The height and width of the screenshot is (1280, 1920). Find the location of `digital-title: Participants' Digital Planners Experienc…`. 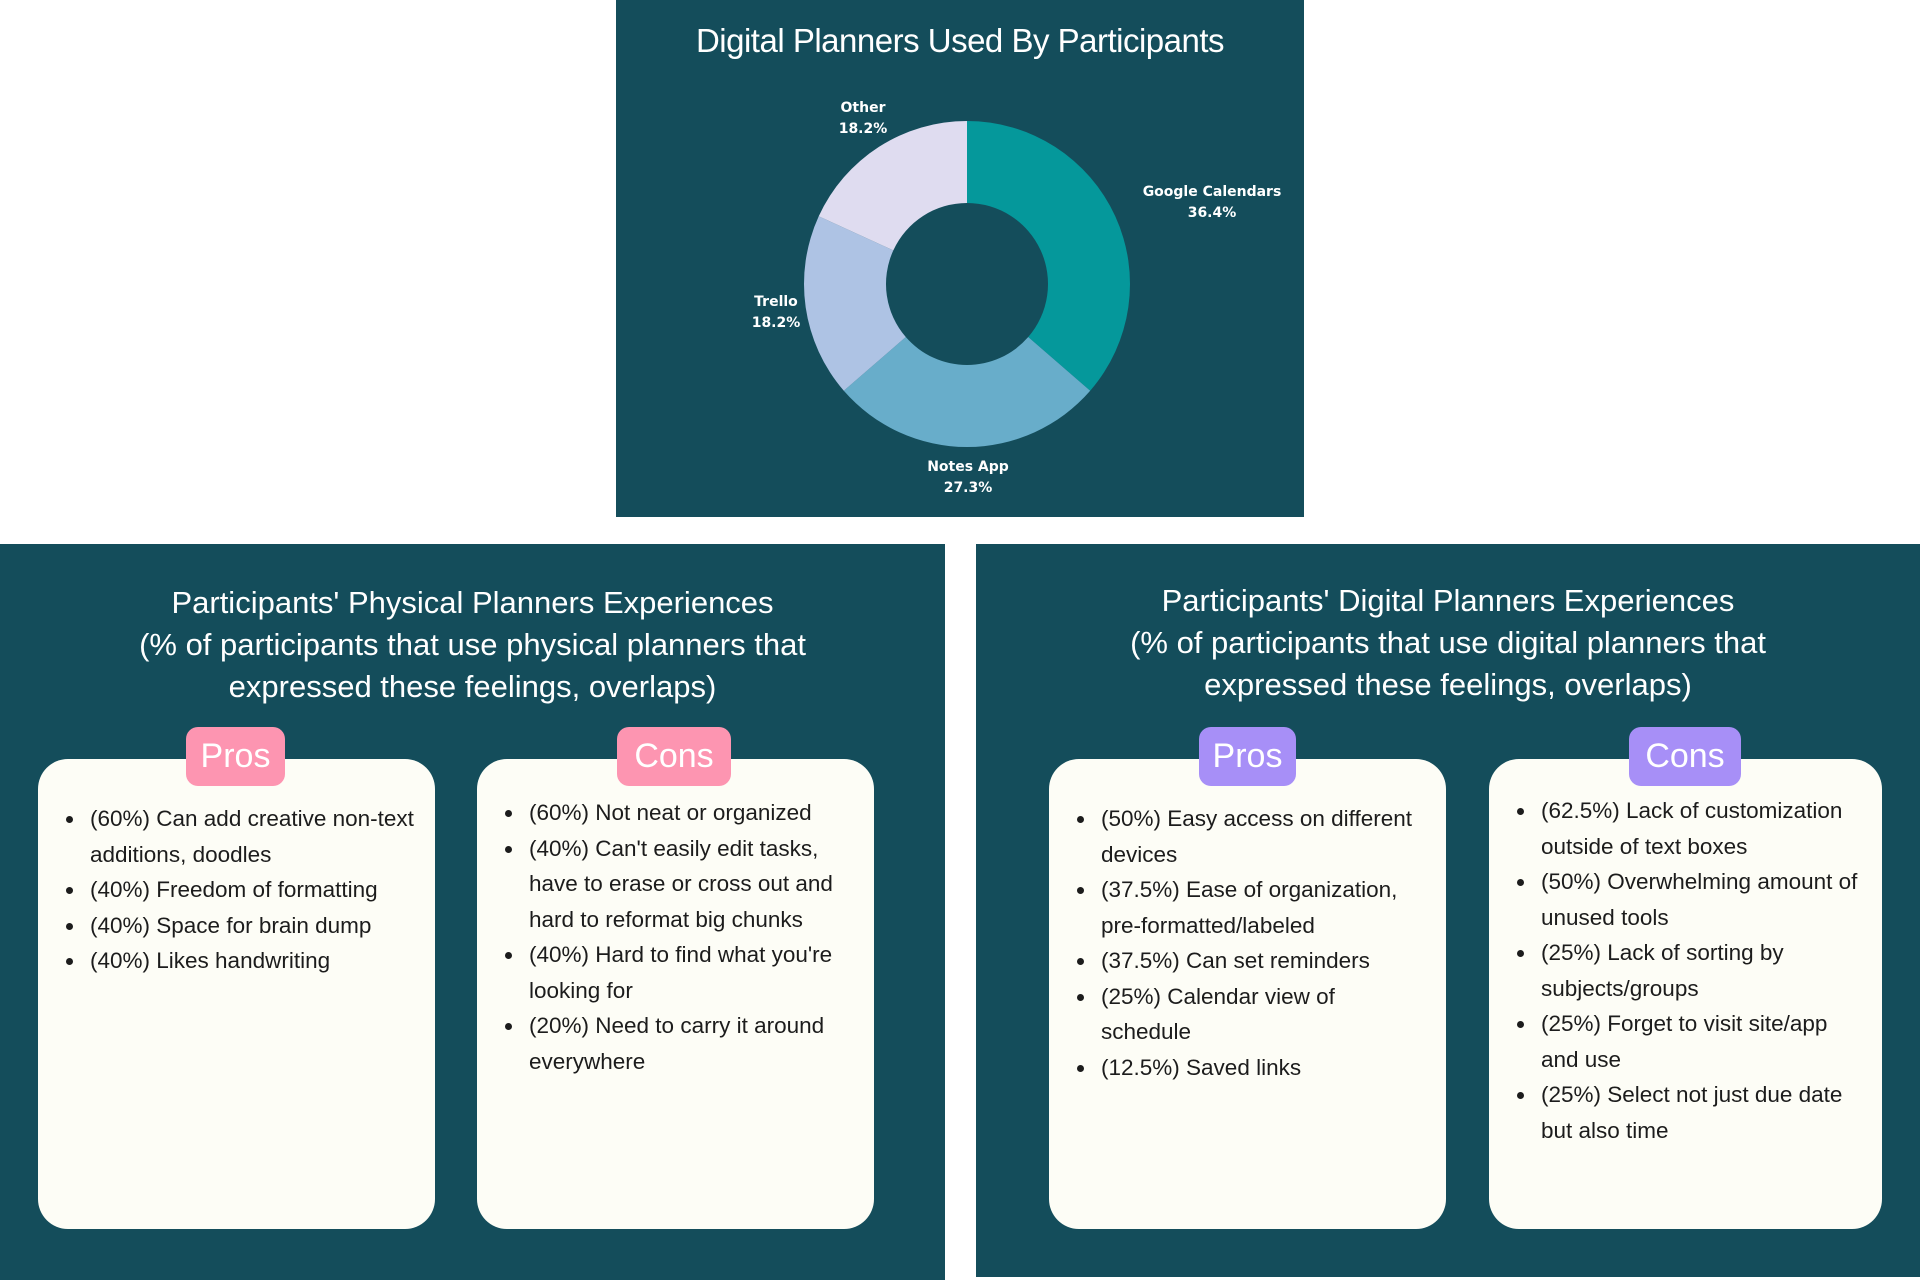

digital-title: Participants' Digital Planners Experienc… is located at coordinates (1448, 643).